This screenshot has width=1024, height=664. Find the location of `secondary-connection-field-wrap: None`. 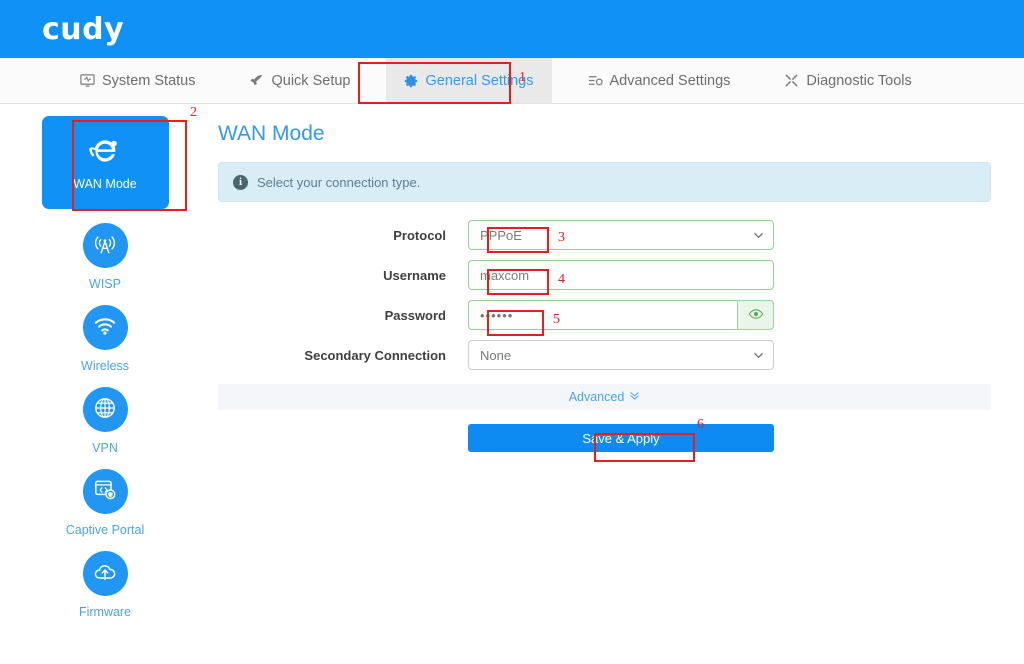

secondary-connection-field-wrap: None is located at coordinates (621, 355).